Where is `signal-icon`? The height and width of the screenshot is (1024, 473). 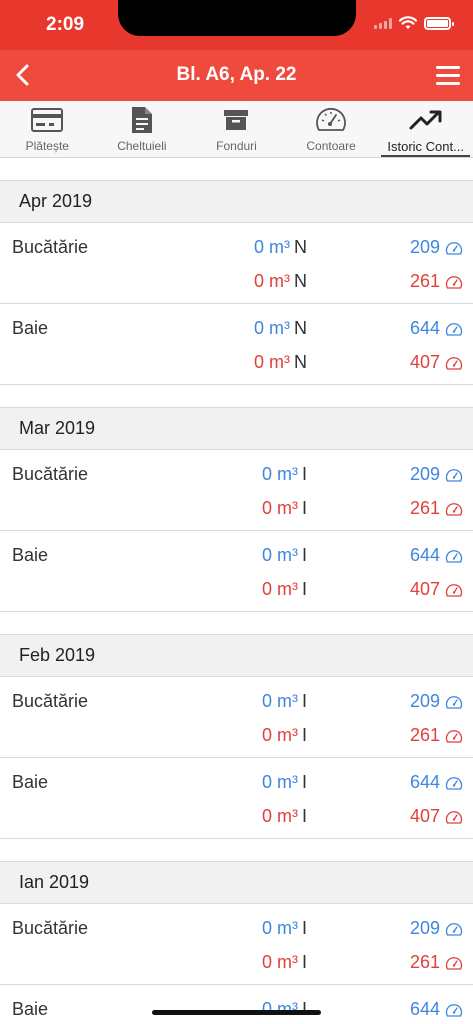
signal-icon is located at coordinates (383, 23).